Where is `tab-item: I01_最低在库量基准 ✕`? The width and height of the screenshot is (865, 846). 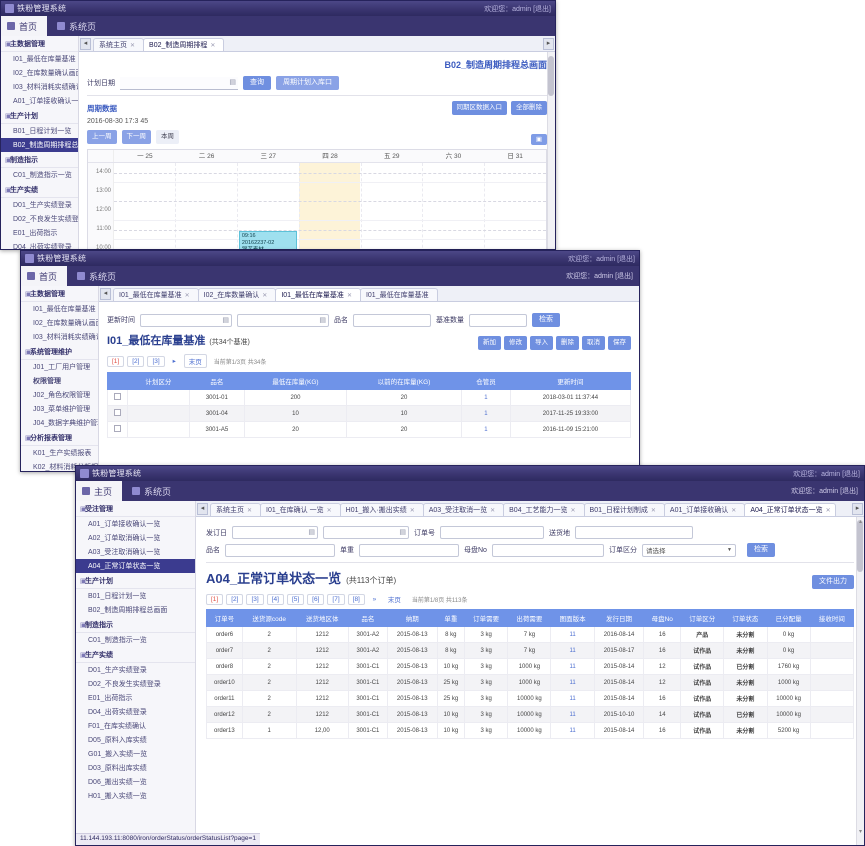 tab-item: I01_最低在库量基准 ✕ is located at coordinates (156, 294).